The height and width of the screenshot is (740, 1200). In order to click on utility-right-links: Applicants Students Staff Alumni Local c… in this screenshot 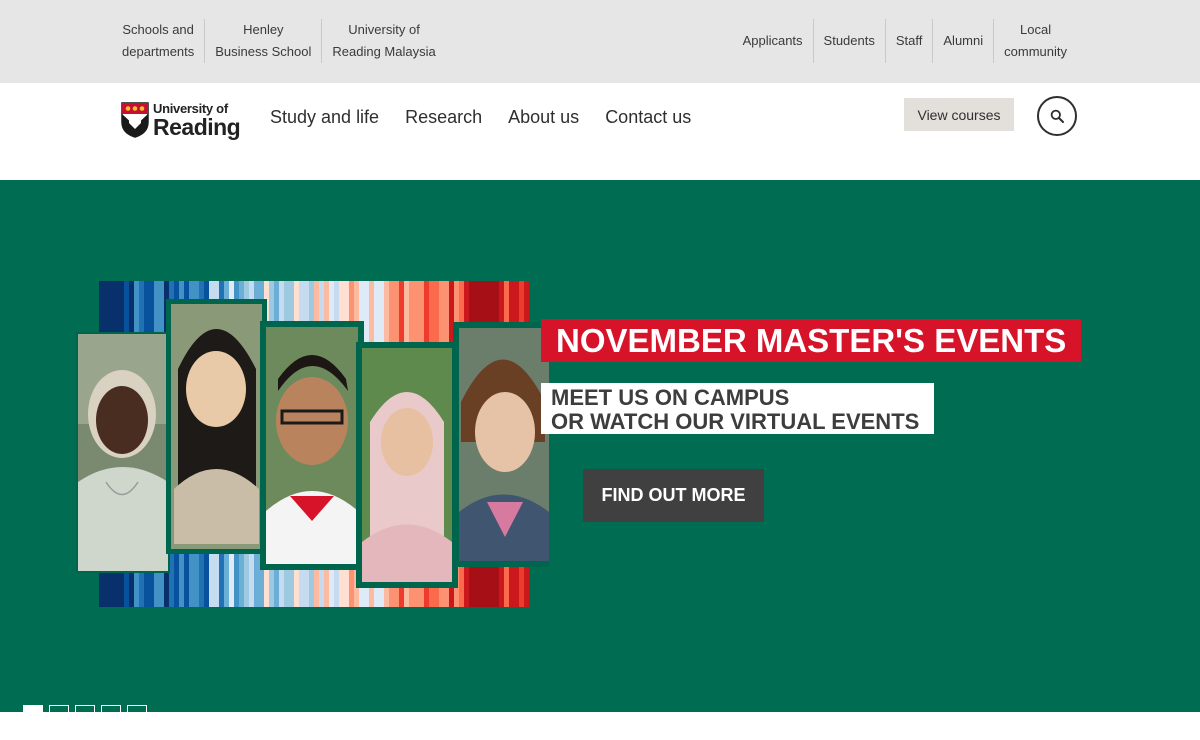, I will do `click(905, 41)`.